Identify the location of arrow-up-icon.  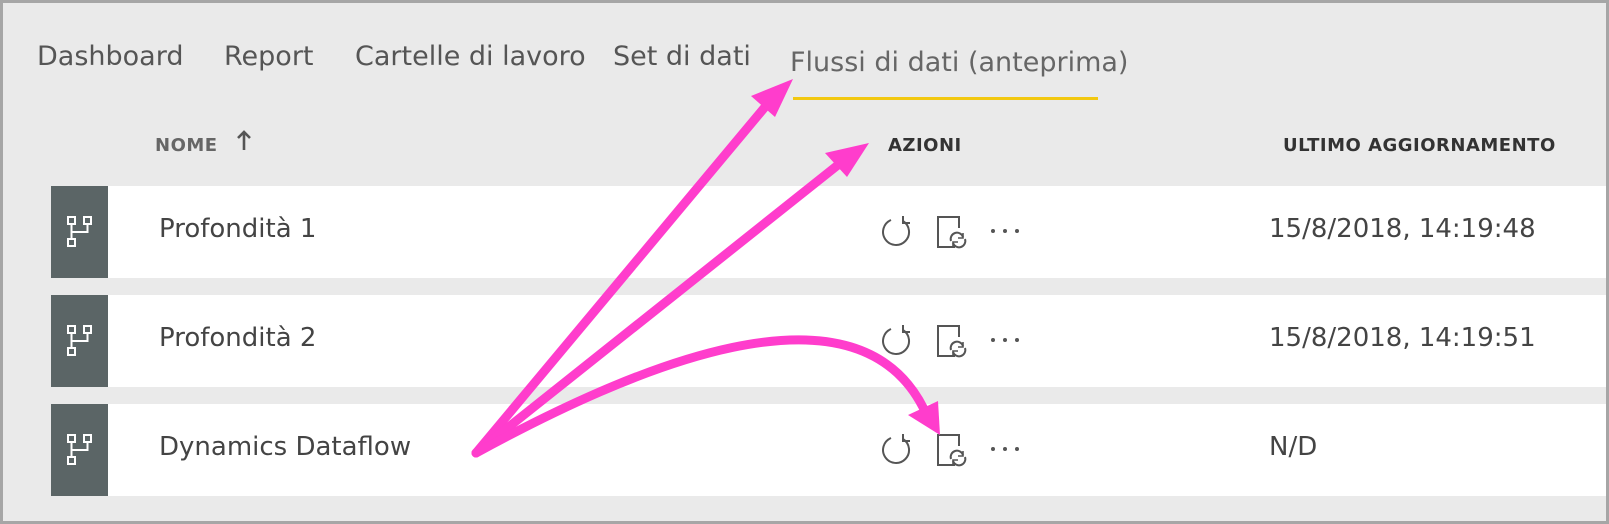
(244, 141).